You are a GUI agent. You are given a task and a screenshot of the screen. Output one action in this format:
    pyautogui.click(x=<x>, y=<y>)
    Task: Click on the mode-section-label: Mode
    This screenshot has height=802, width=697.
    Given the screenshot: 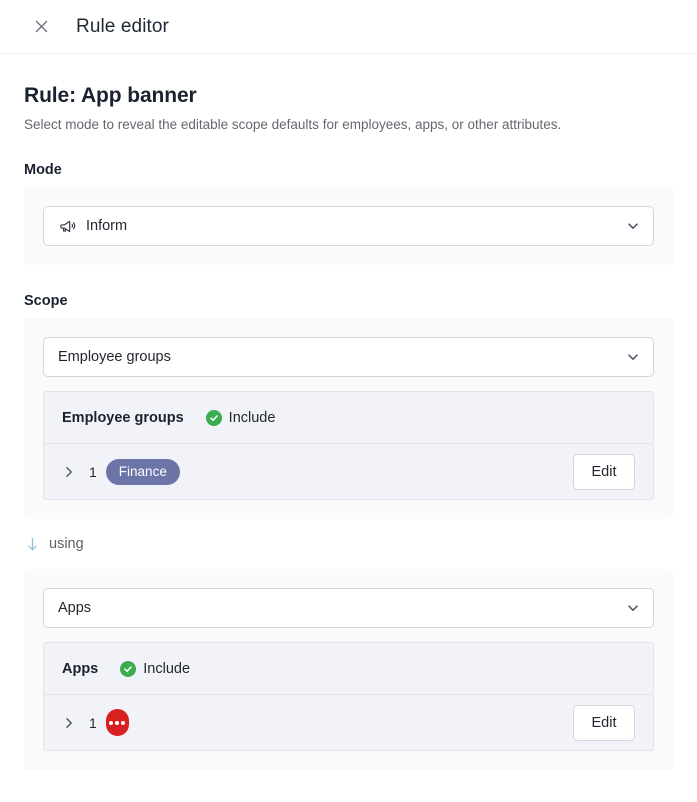 What is the action you would take?
    pyautogui.click(x=43, y=170)
    